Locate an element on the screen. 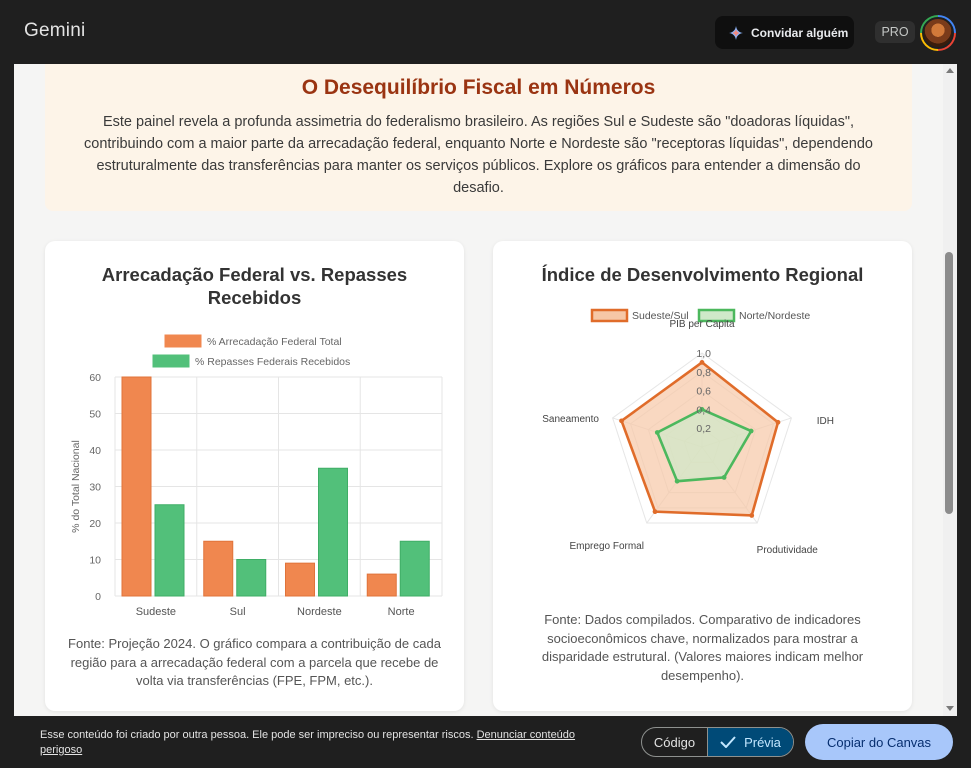 The height and width of the screenshot is (768, 971). avatar-image is located at coordinates (938, 33).